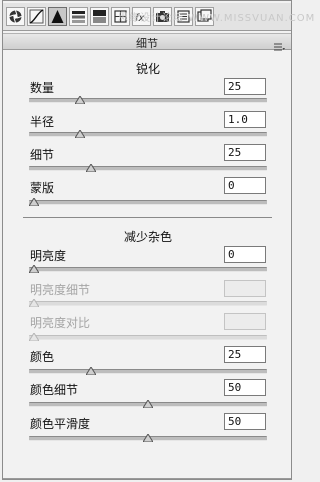 The height and width of the screenshot is (482, 320). I want to click on sharpen-radius-label: 半径, so click(42, 122).